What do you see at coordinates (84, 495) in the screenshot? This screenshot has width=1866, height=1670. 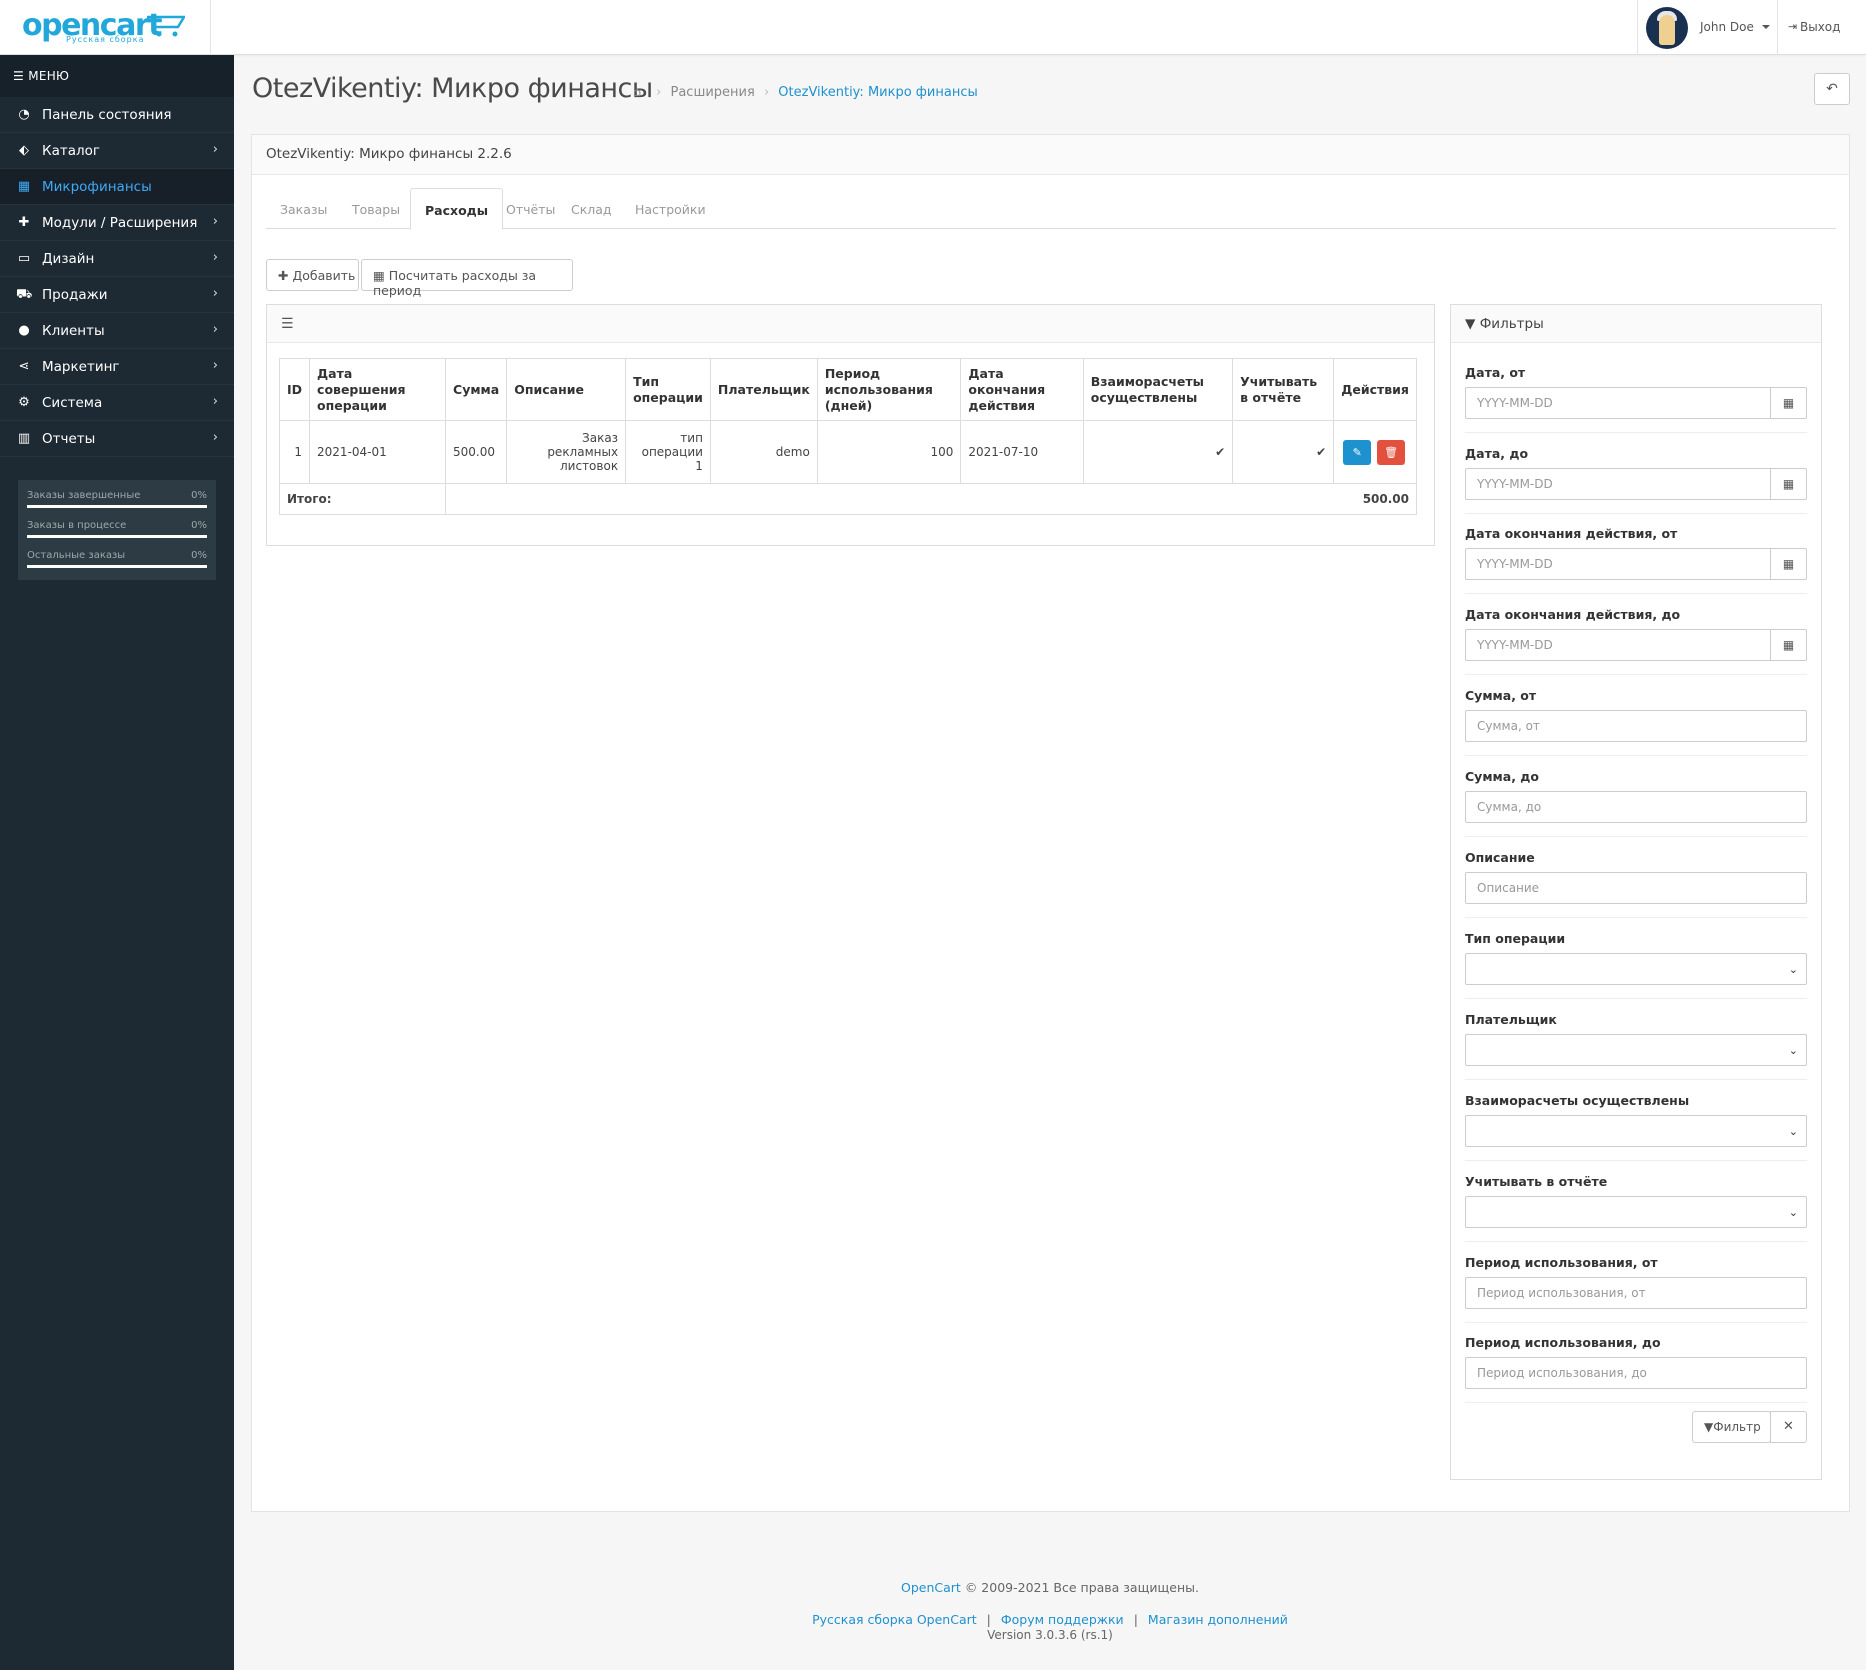 I see `progress-label: Заказы завершенные` at bounding box center [84, 495].